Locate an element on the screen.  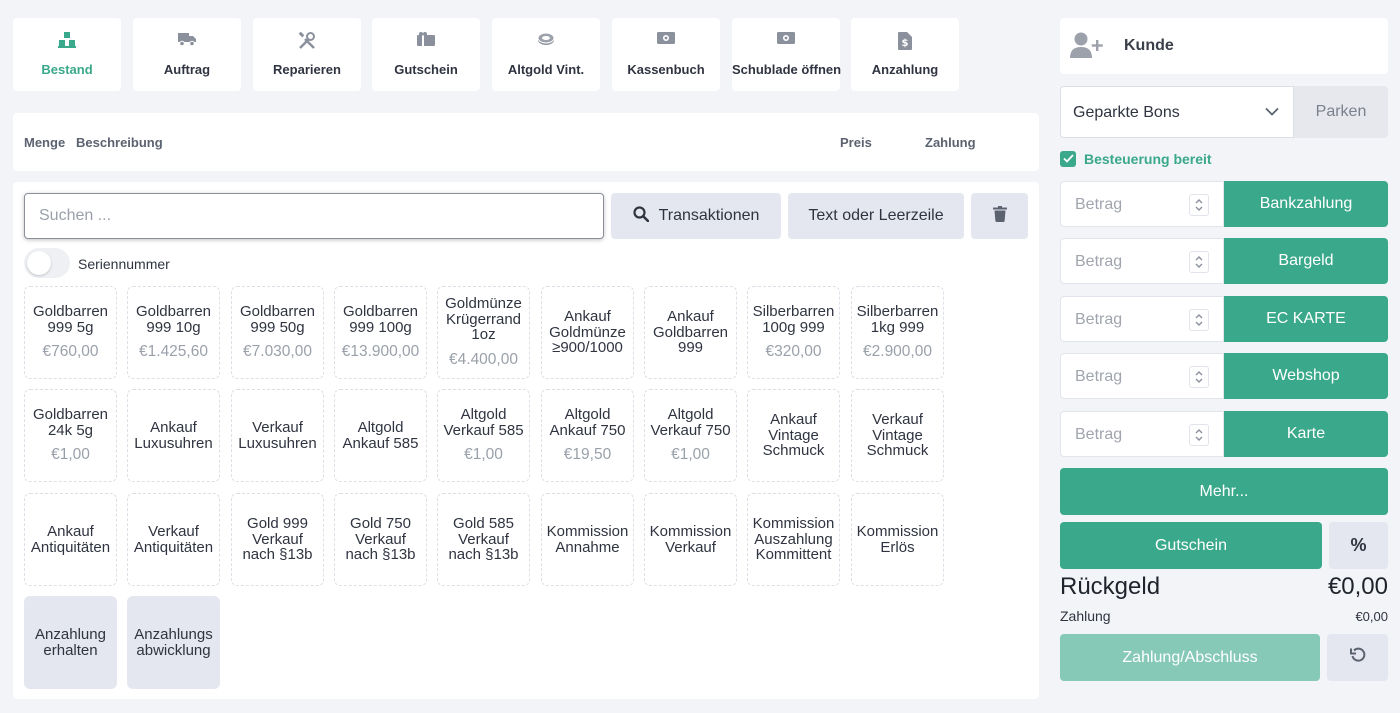
park-button: Parken is located at coordinates (1341, 112).